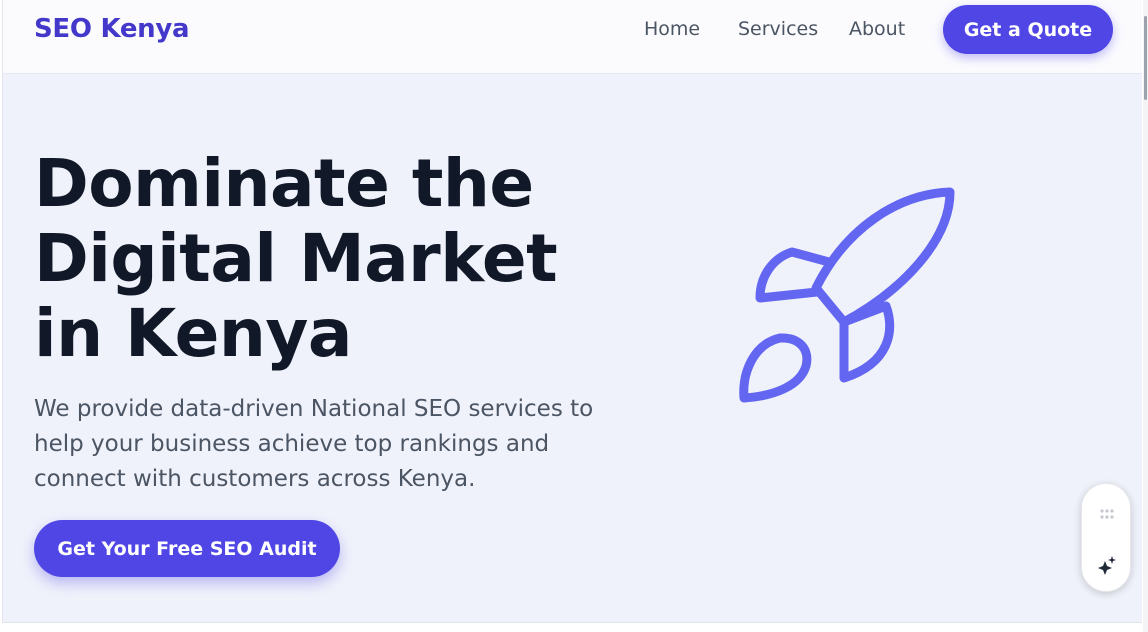 The height and width of the screenshot is (632, 1148). I want to click on nav-link-home: Home, so click(672, 29).